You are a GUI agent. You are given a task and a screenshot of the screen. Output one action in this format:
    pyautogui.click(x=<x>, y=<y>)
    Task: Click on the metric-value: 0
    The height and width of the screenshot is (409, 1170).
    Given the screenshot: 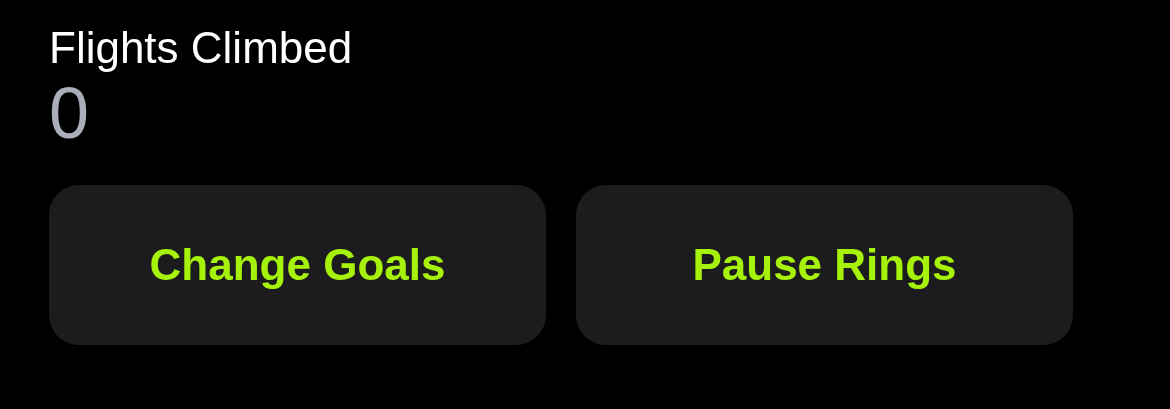 What is the action you would take?
    pyautogui.click(x=70, y=112)
    